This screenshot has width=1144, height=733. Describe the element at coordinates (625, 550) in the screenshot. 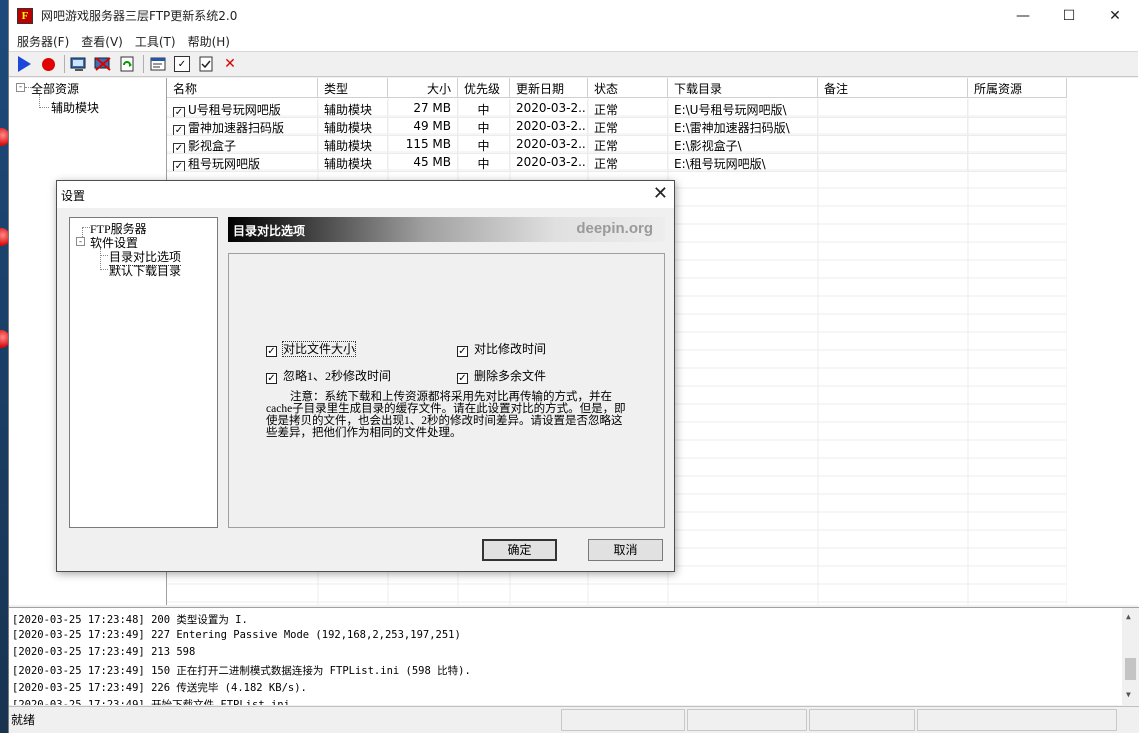

I see `cancel-button: 取消` at that location.